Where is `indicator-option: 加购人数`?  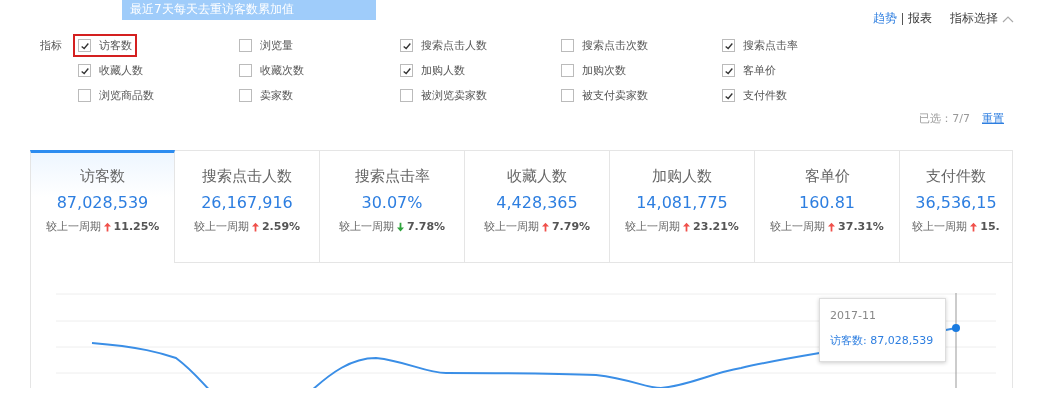
indicator-option: 加购人数 is located at coordinates (432, 70).